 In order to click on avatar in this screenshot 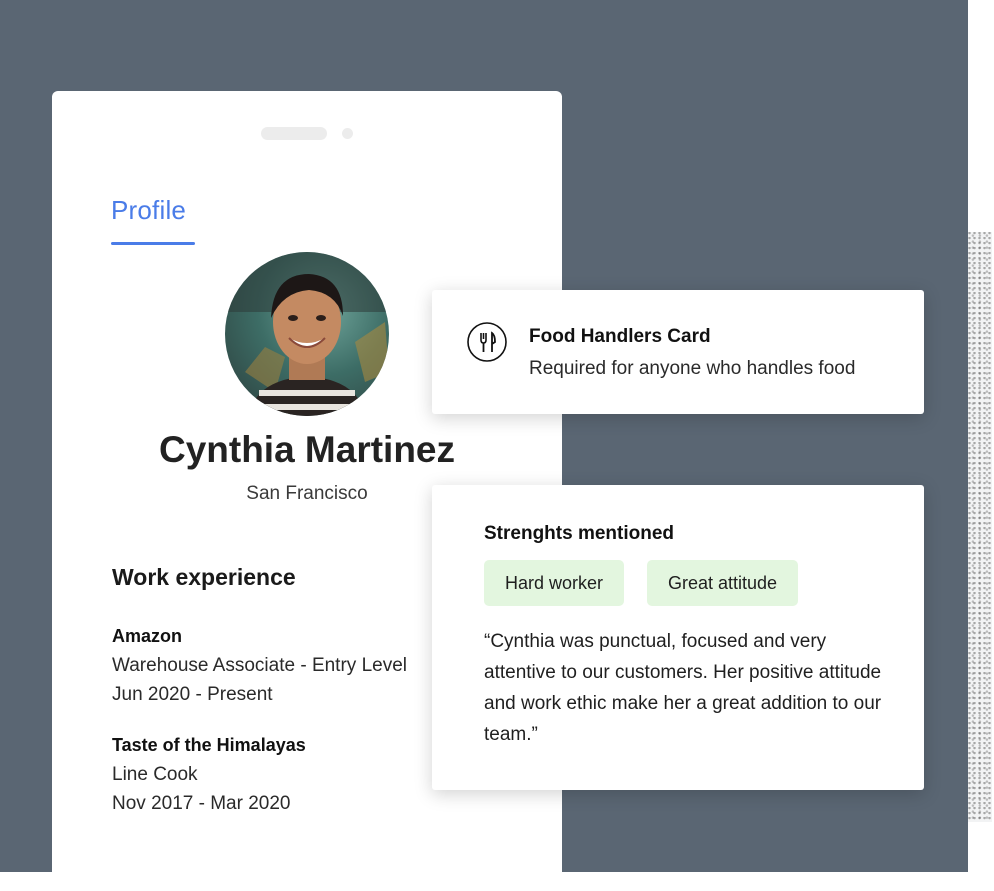, I will do `click(307, 334)`.